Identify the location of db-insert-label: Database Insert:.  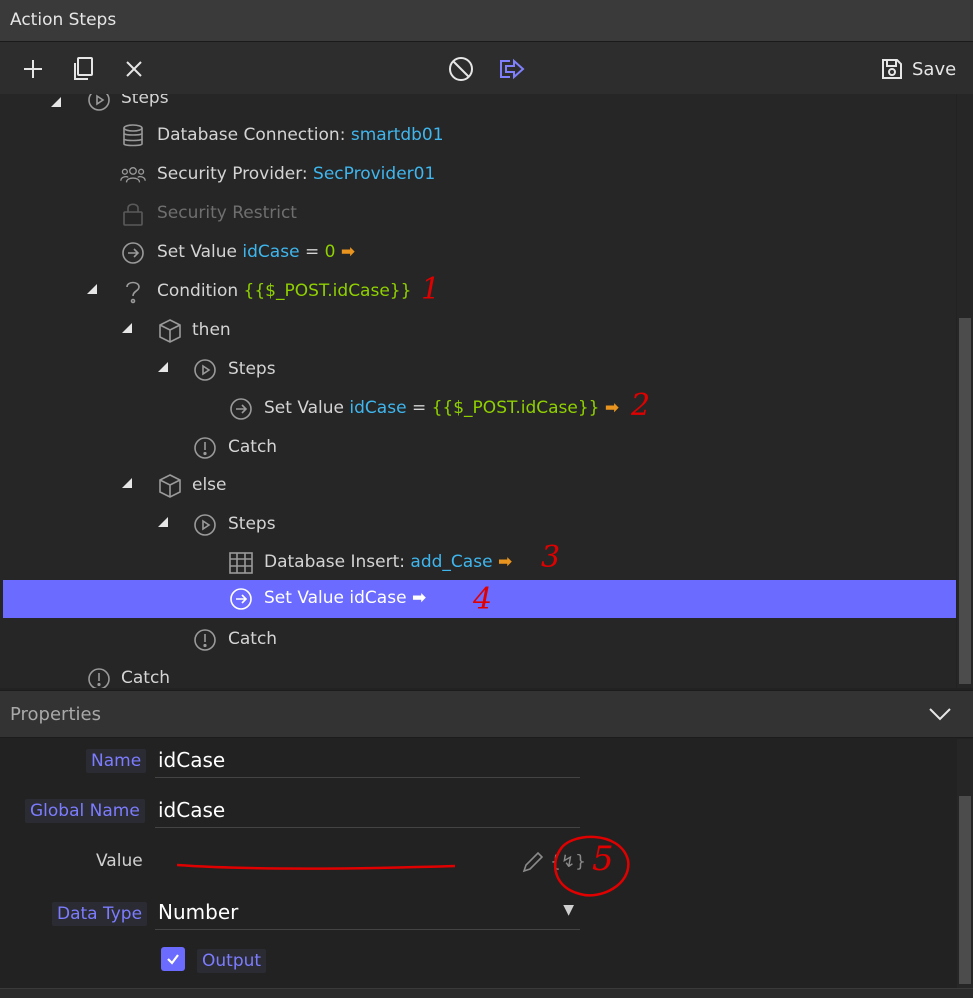
(335, 562).